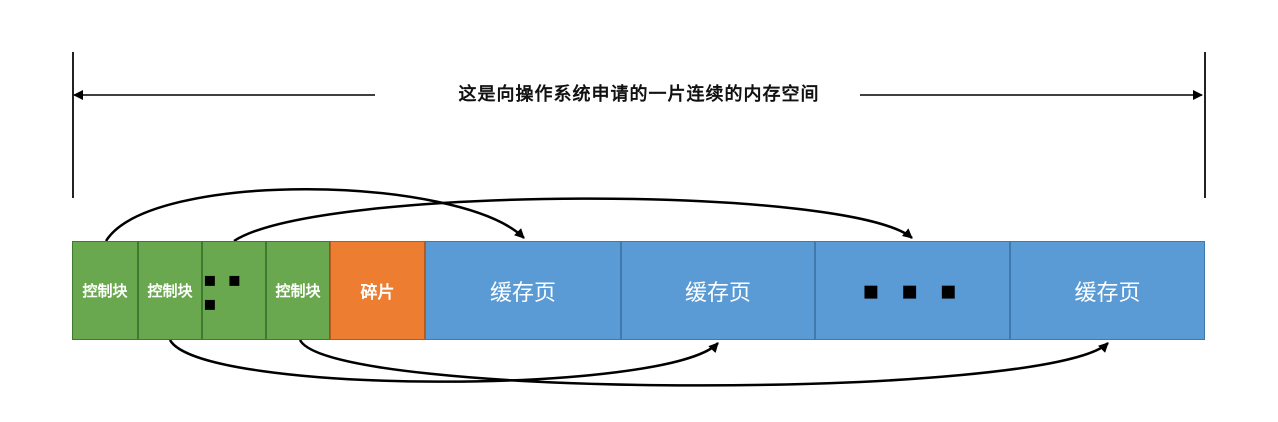  I want to click on memory-span-label: 这是向操作系统申请的一片连续的内存空间, so click(639, 93).